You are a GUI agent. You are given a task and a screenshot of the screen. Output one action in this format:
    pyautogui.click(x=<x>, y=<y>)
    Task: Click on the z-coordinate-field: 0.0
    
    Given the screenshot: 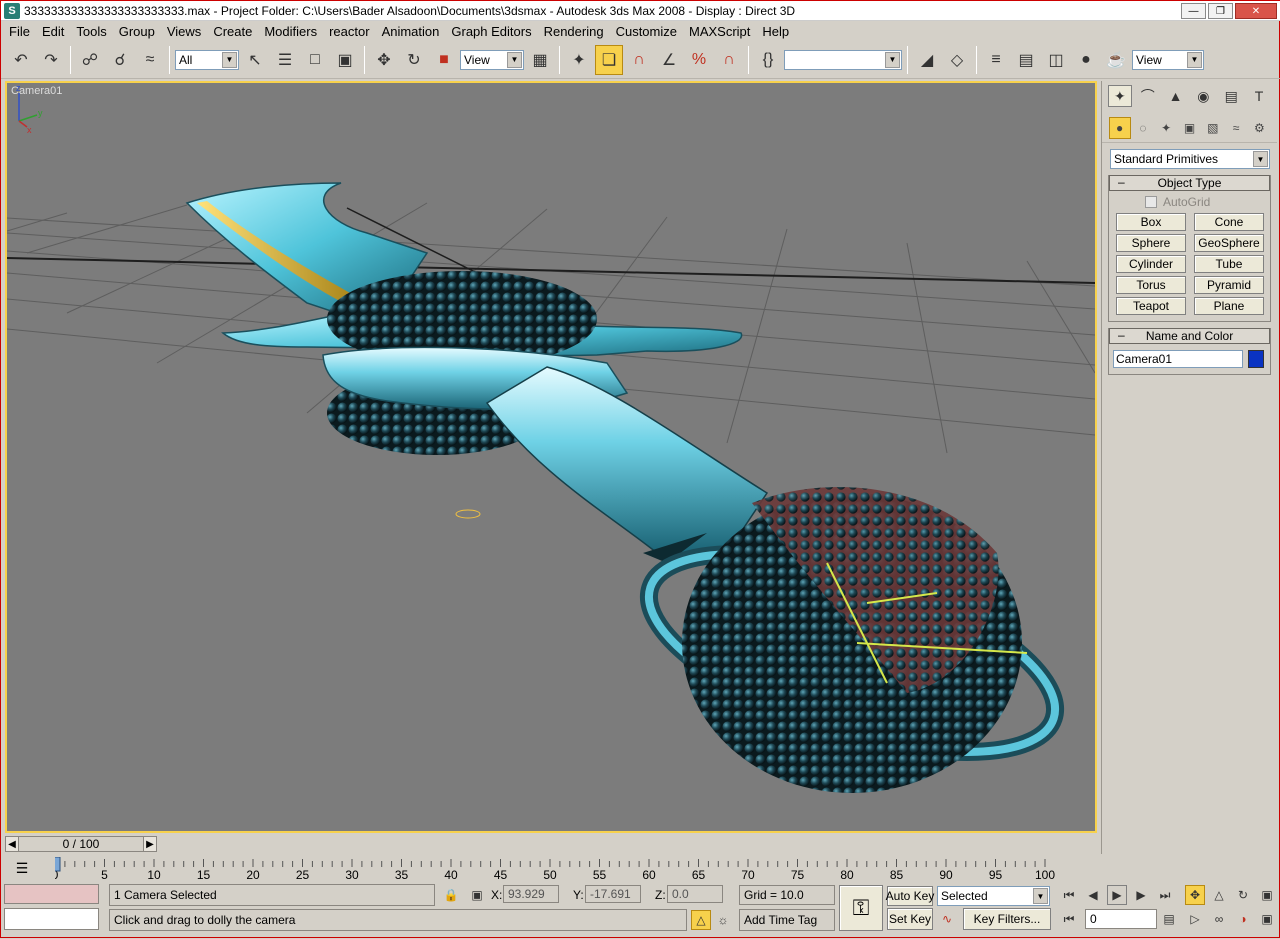 What is the action you would take?
    pyautogui.click(x=695, y=894)
    